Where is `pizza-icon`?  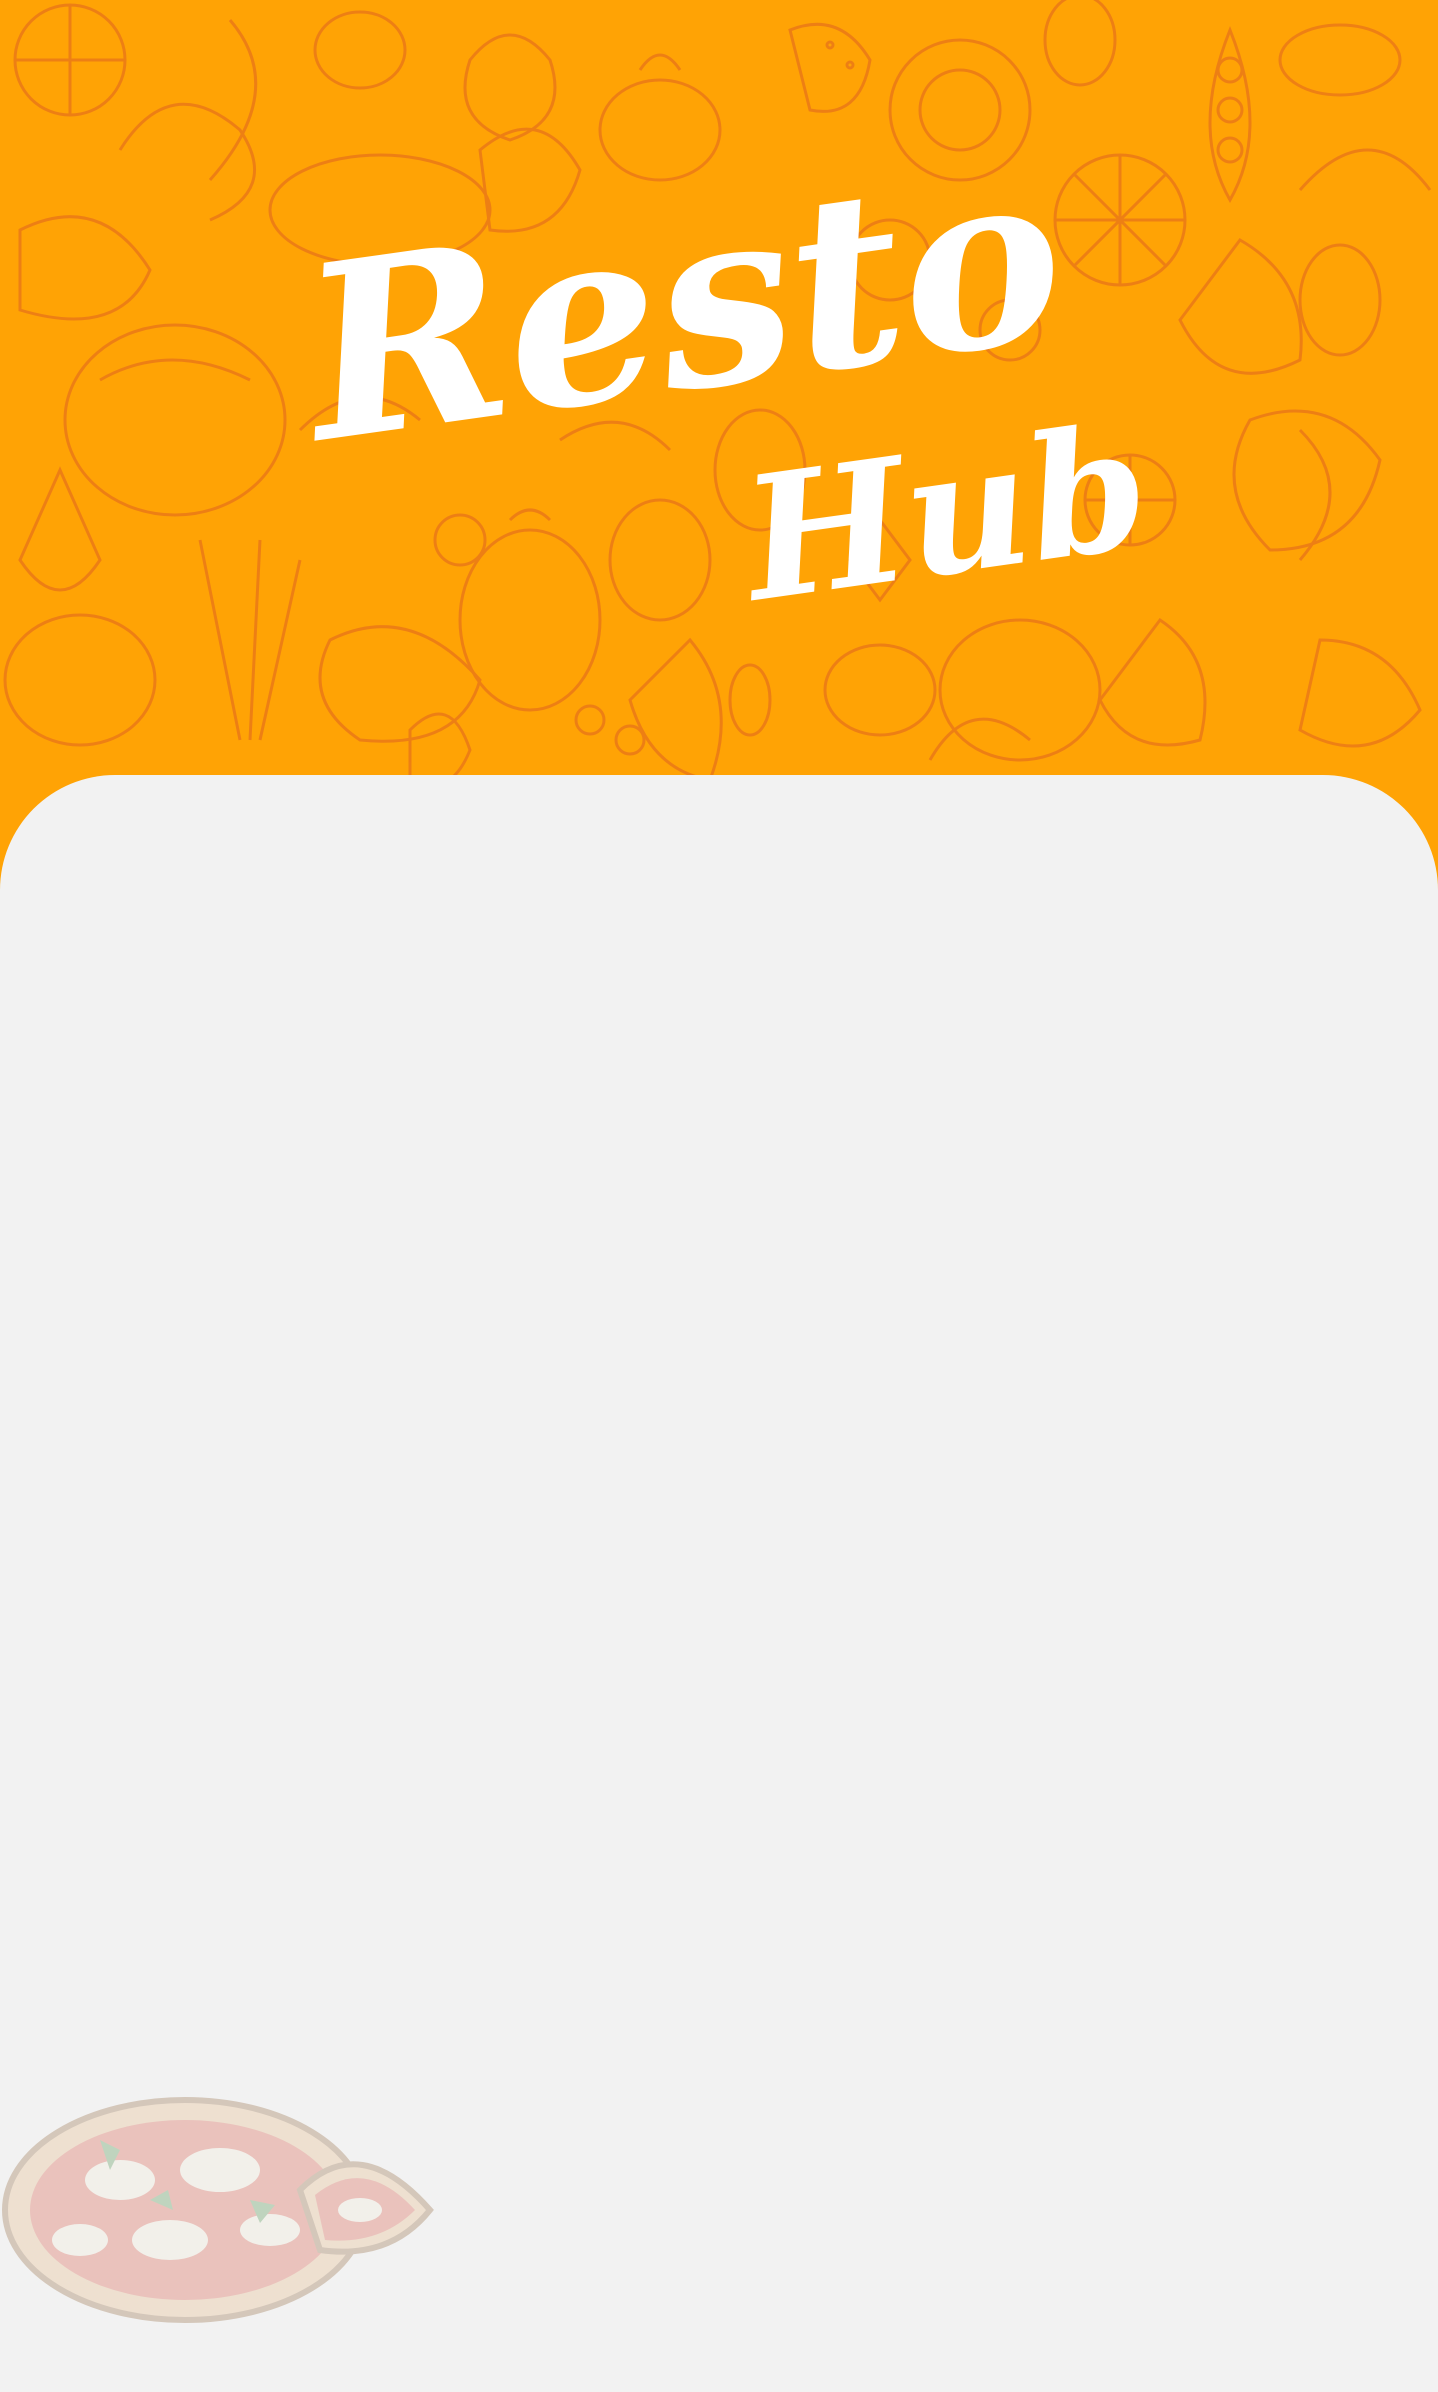 pizza-icon is located at coordinates (218, 2210).